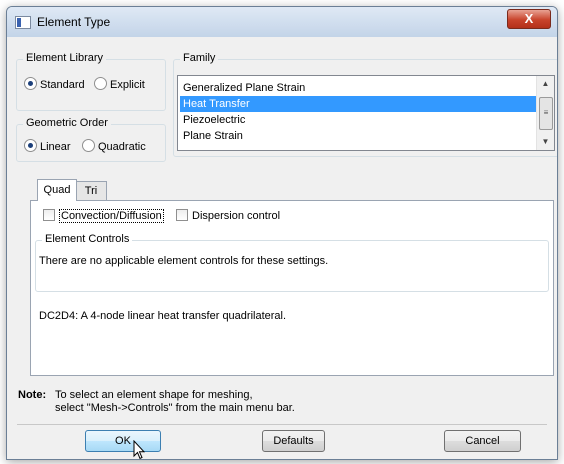  I want to click on geometric-order-label: Geometric Order, so click(67, 123).